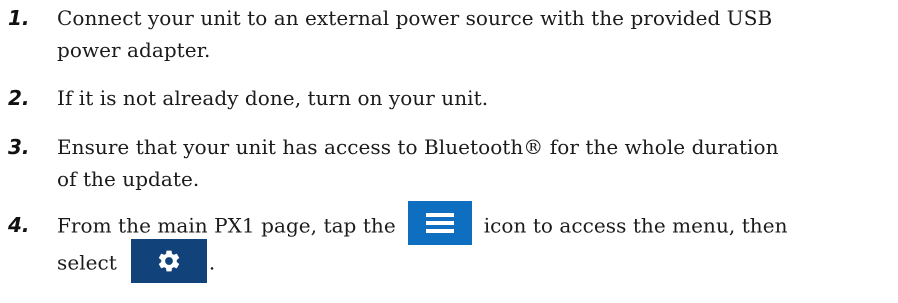  Describe the element at coordinates (19, 98) in the screenshot. I see `step-number: 2.` at that location.